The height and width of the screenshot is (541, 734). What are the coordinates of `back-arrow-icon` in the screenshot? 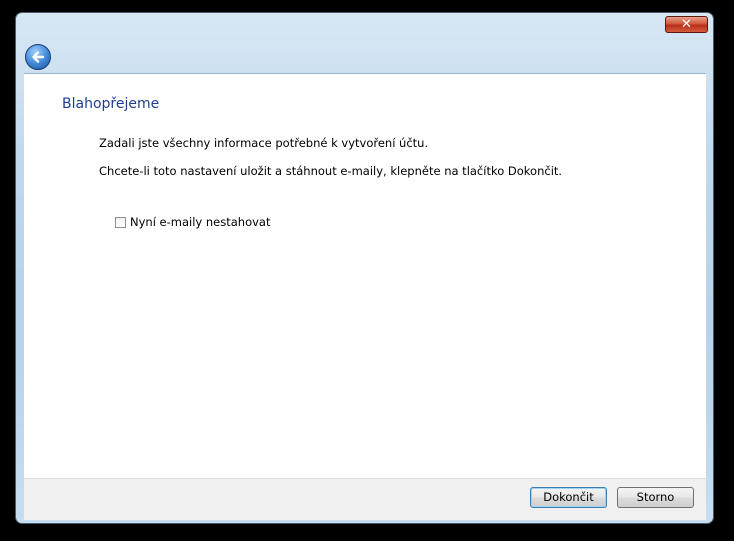 It's located at (38, 57).